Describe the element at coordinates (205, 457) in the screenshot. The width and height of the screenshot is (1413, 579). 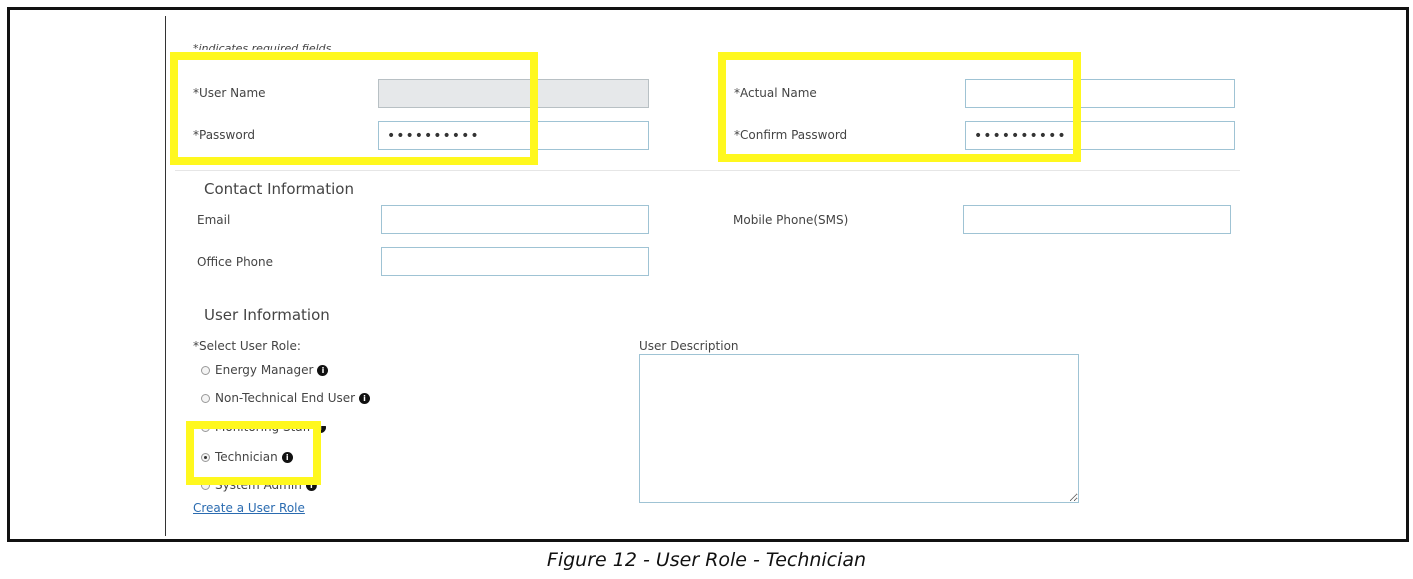
I see `radio-selected-icon` at that location.